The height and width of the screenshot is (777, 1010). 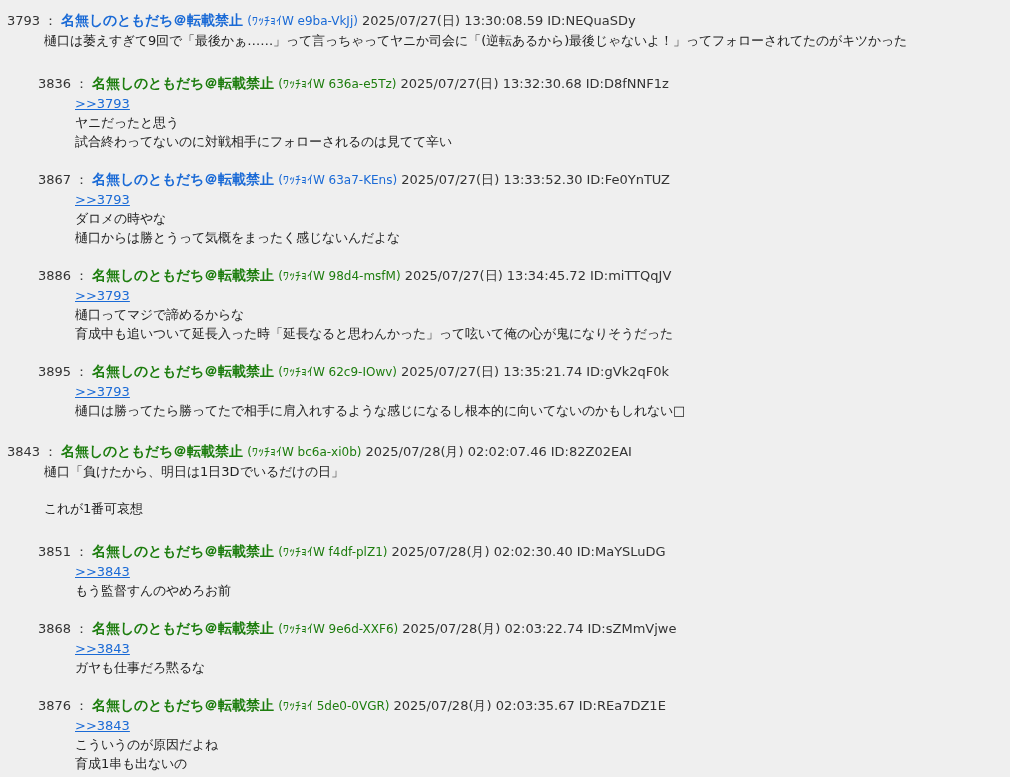 What do you see at coordinates (140, 668) in the screenshot?
I see `post-text: ガヤも仕事だろ黙るな` at bounding box center [140, 668].